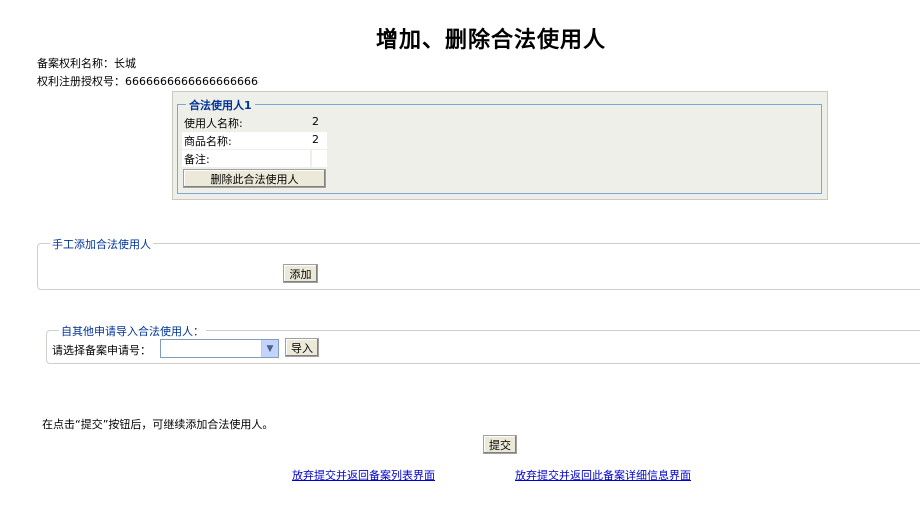 The width and height of the screenshot is (920, 511). I want to click on legal-user-legend: 合法使用人1, so click(220, 105).